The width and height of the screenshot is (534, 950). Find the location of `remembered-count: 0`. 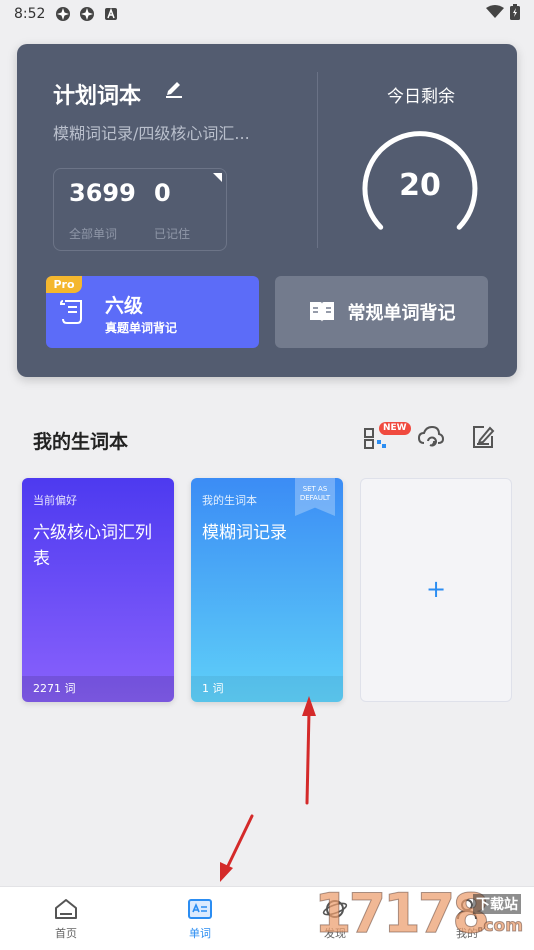

remembered-count: 0 is located at coordinates (162, 193).